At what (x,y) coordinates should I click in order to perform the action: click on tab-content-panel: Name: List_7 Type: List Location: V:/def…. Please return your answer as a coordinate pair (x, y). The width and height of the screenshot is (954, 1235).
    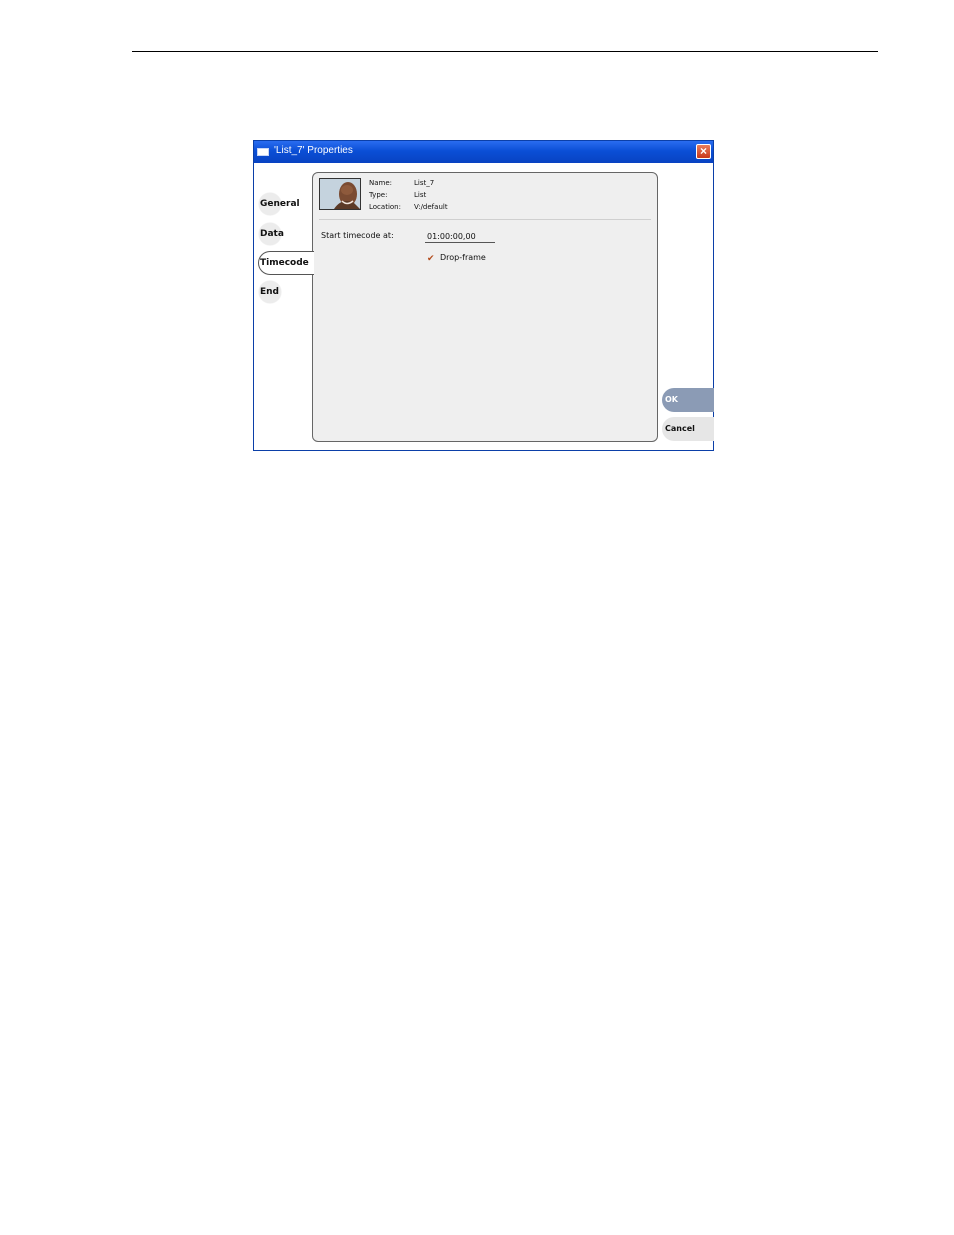
    Looking at the image, I should click on (485, 307).